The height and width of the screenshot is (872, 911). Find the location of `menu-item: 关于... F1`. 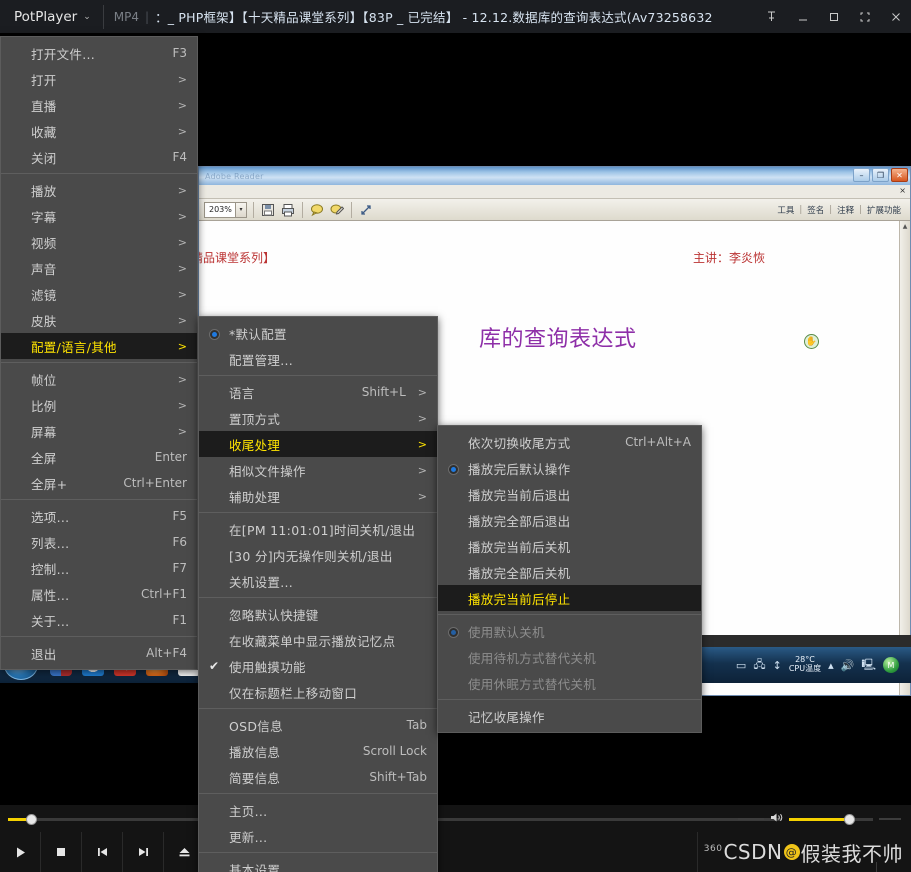

menu-item: 关于... F1 is located at coordinates (99, 620).